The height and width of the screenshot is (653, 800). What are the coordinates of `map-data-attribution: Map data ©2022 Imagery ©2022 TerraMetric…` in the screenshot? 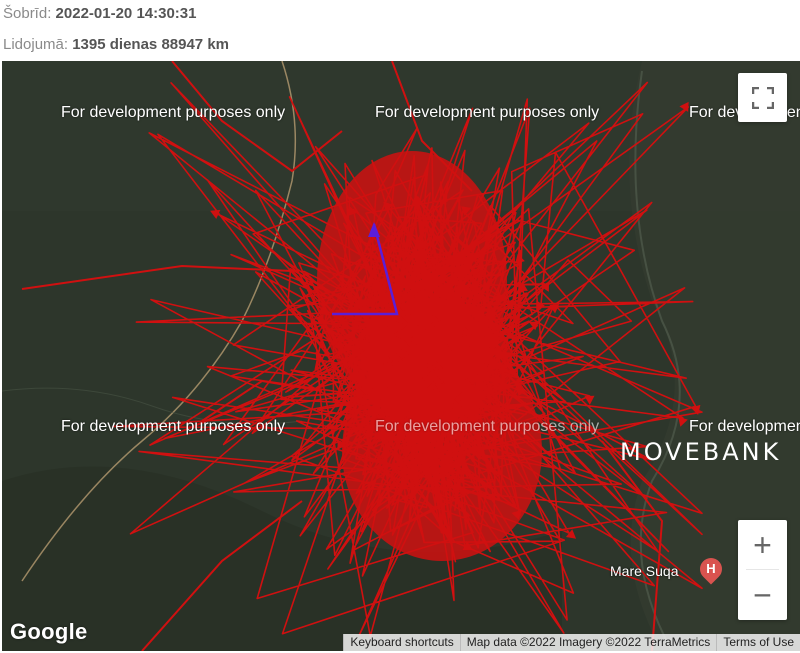 It's located at (588, 642).